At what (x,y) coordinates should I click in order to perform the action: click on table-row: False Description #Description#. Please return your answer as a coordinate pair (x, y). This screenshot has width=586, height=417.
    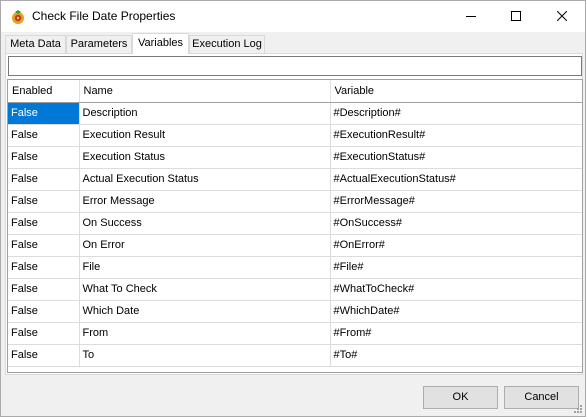
    Looking at the image, I should click on (295, 113).